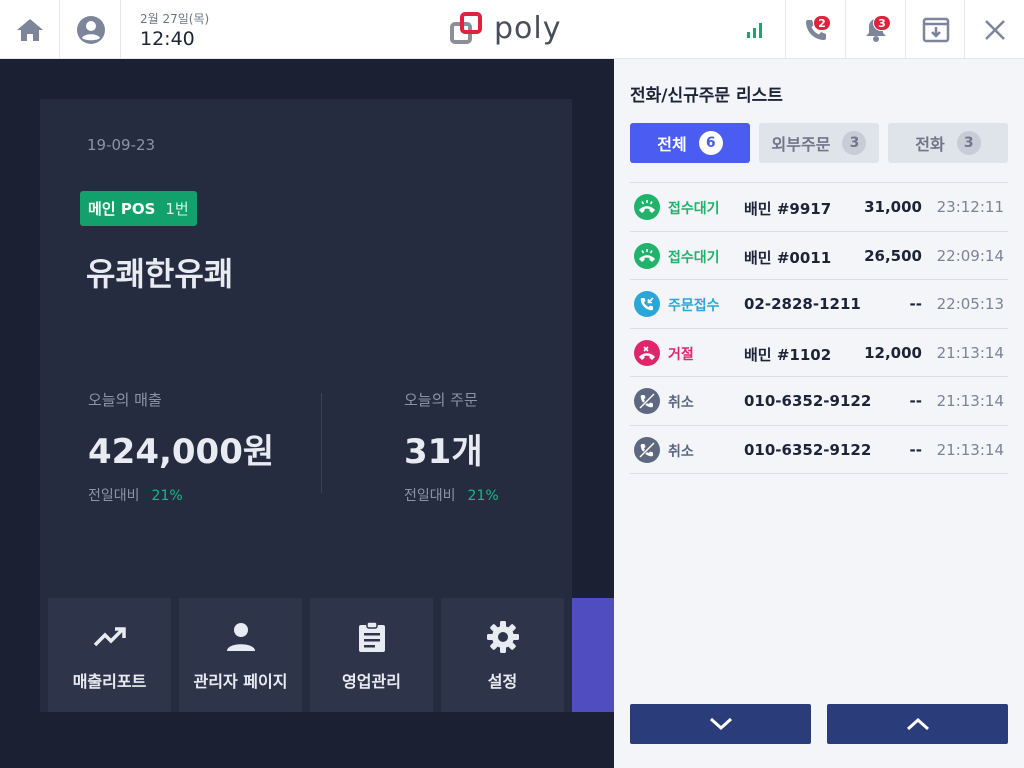  Describe the element at coordinates (443, 452) in the screenshot. I see `orders-value: 31개` at that location.